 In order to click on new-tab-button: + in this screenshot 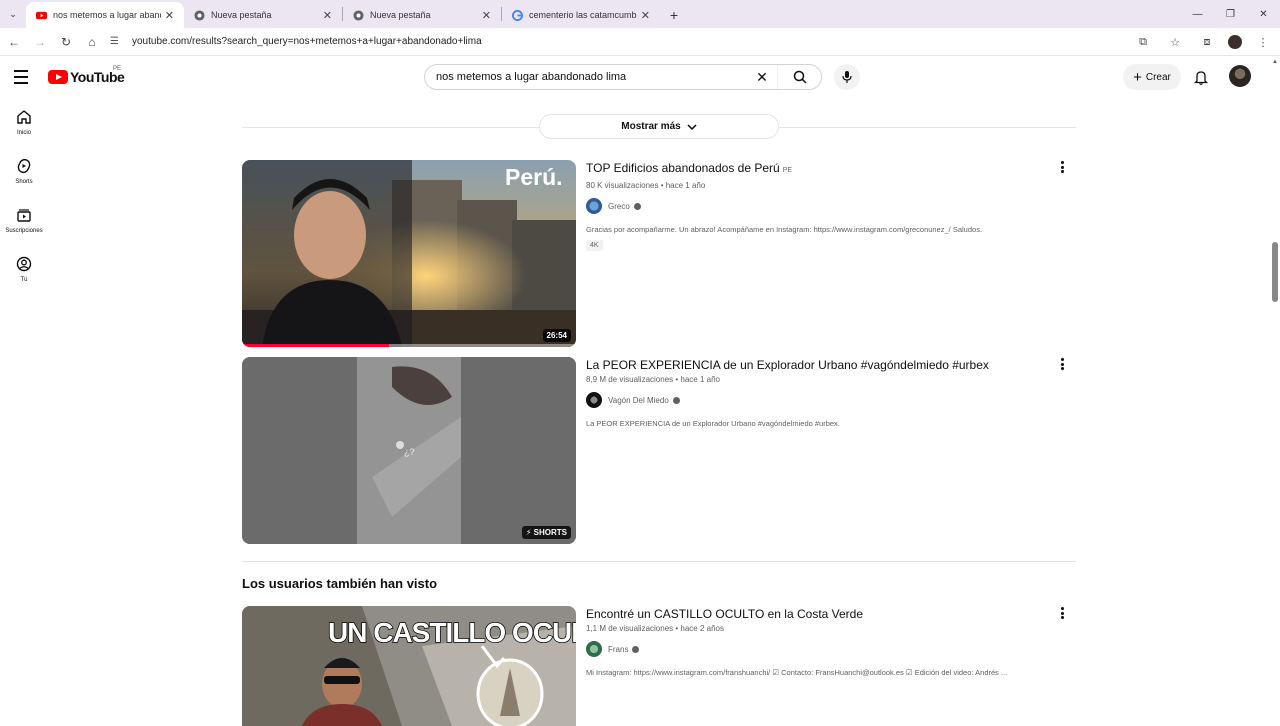, I will do `click(674, 15)`.